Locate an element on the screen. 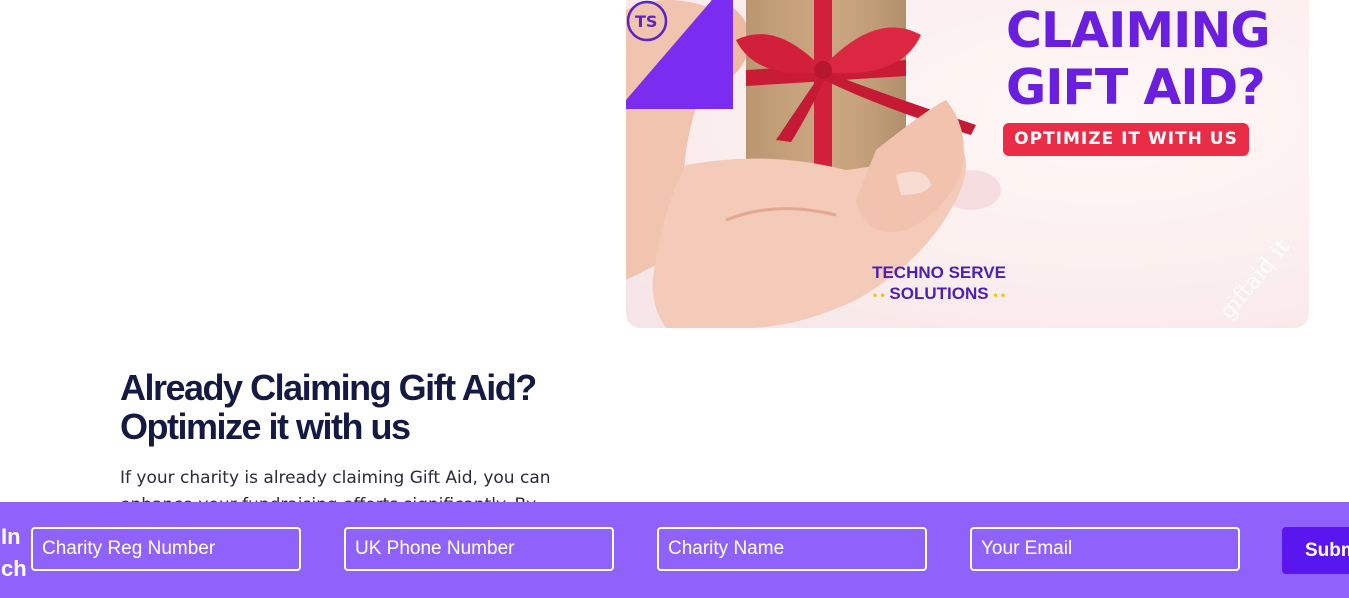 The width and height of the screenshot is (1349, 598). charity-reg-number-input is located at coordinates (166, 549).